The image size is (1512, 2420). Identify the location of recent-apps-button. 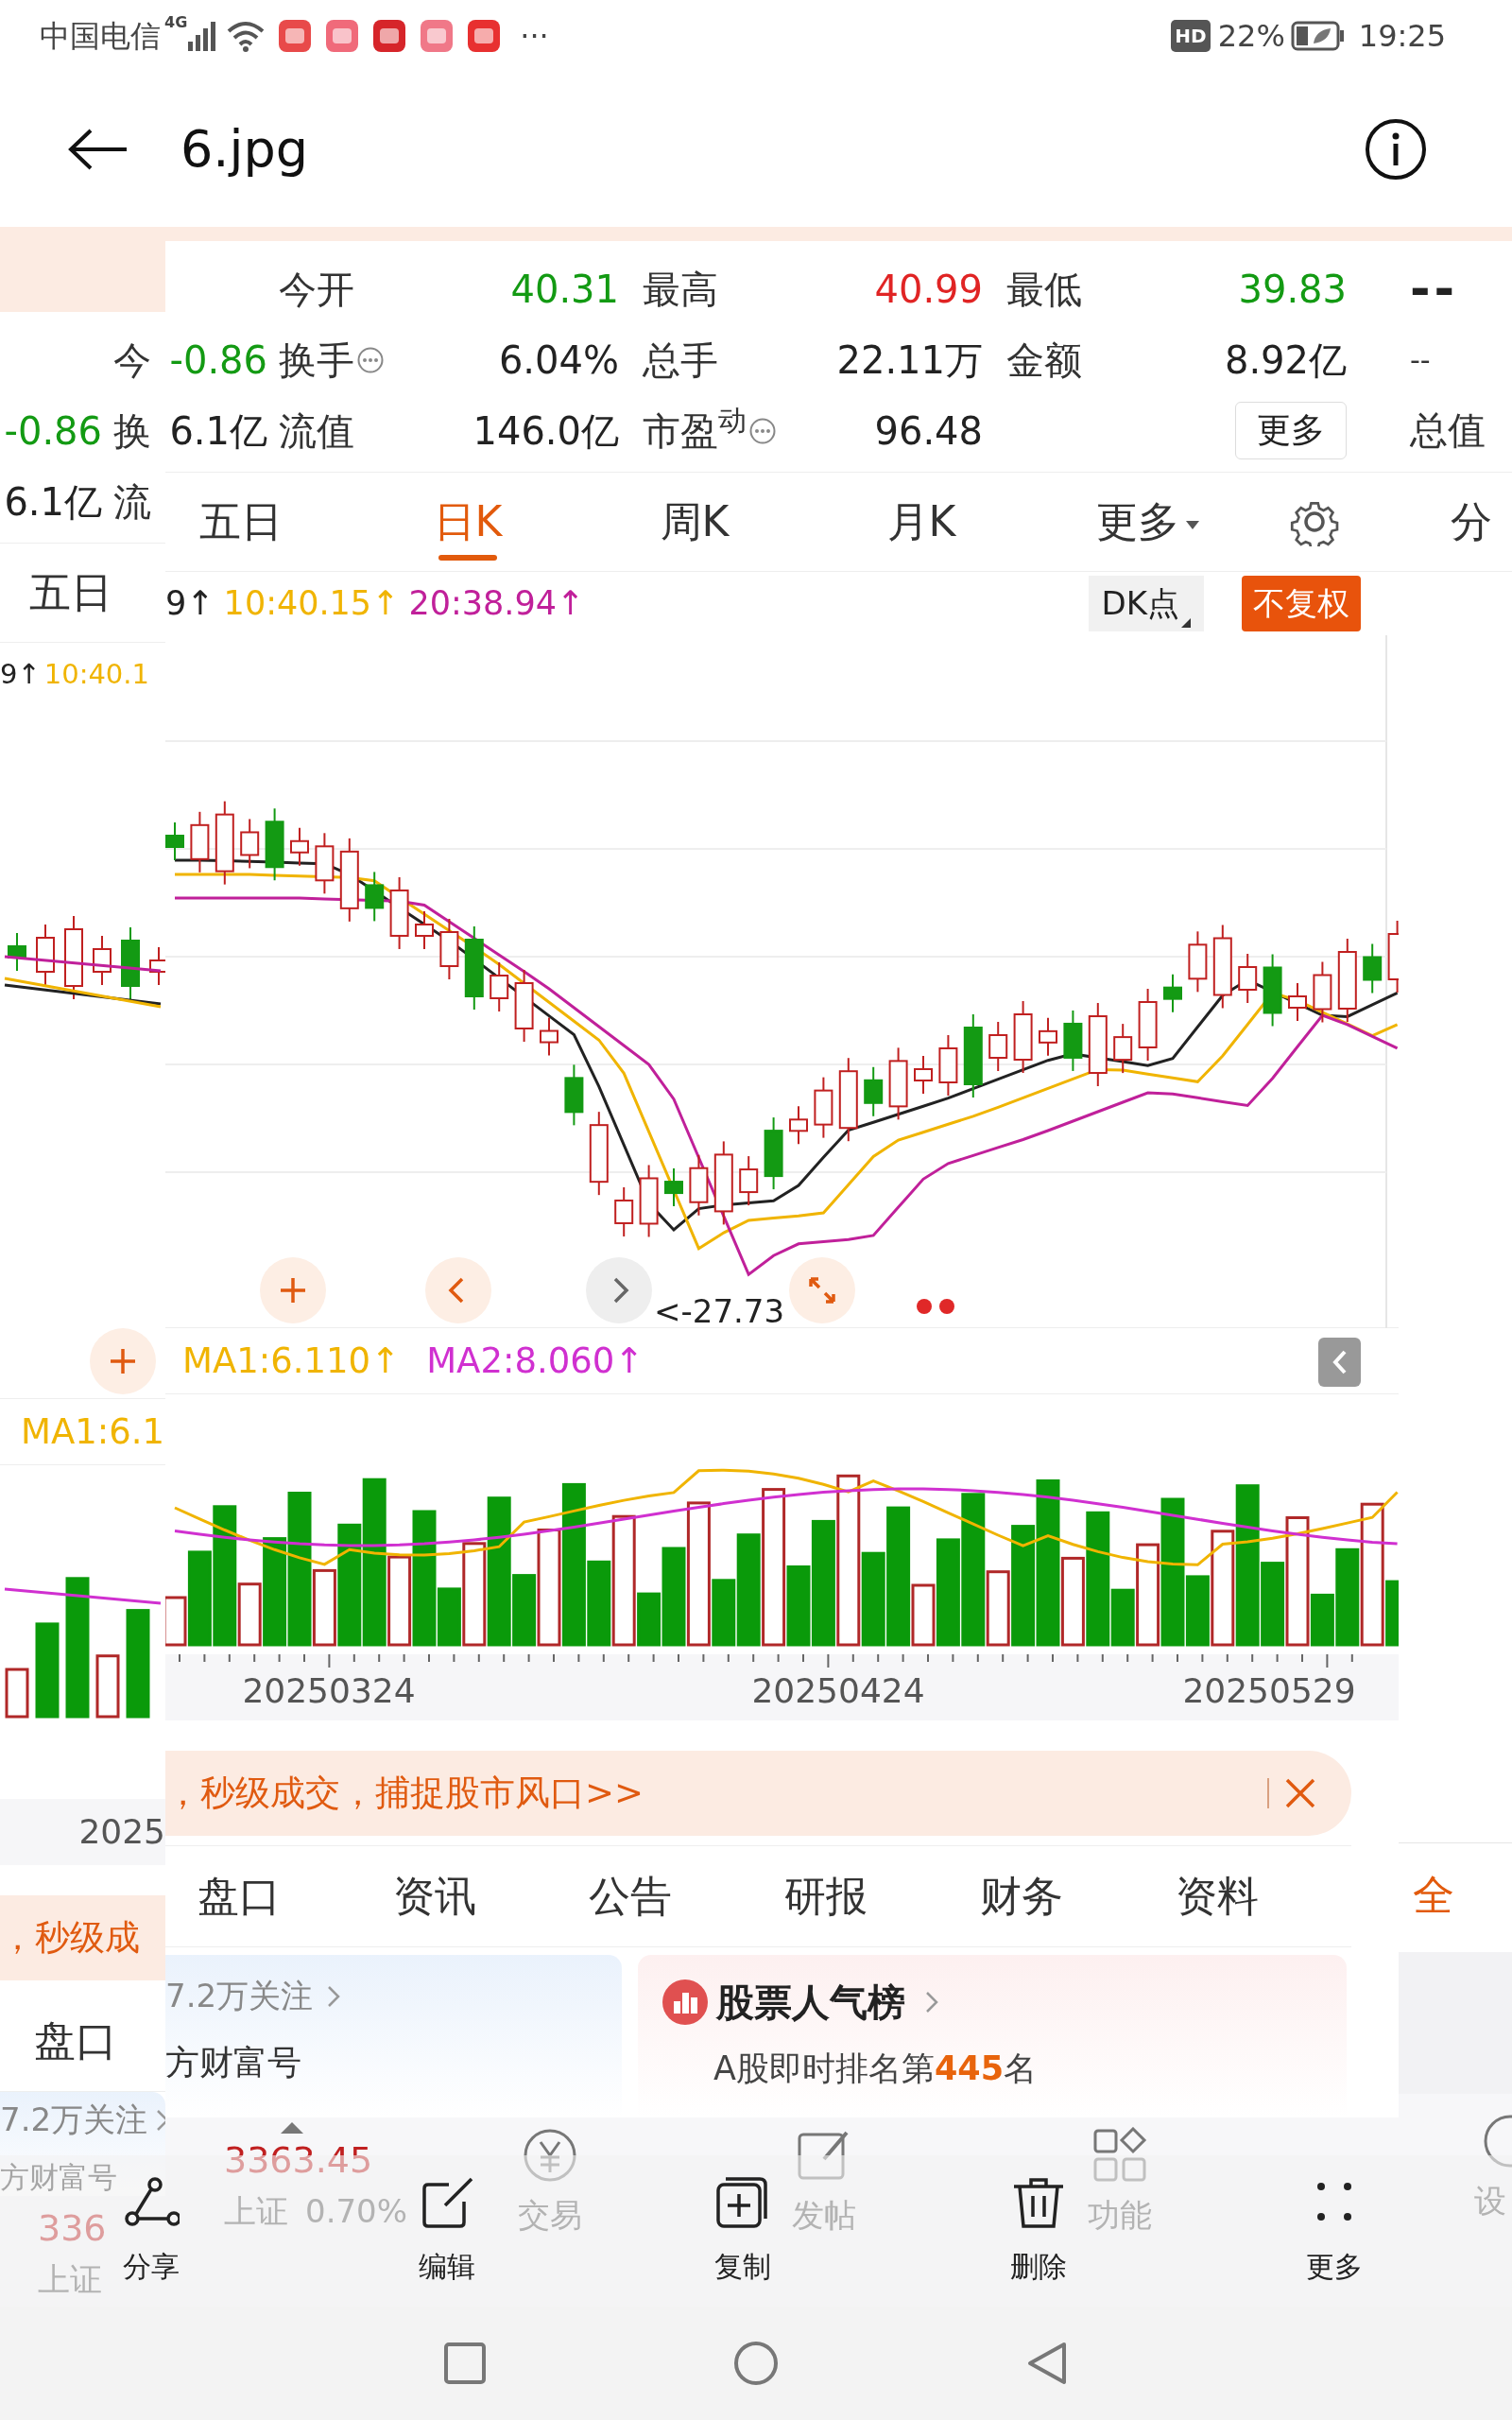
(465, 2363).